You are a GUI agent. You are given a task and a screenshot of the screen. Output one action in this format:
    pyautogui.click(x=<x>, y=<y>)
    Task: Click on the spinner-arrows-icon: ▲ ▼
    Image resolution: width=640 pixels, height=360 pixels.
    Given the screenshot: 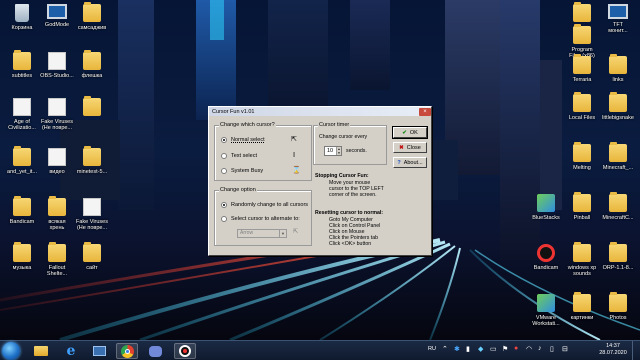 What is the action you would take?
    pyautogui.click(x=338, y=151)
    